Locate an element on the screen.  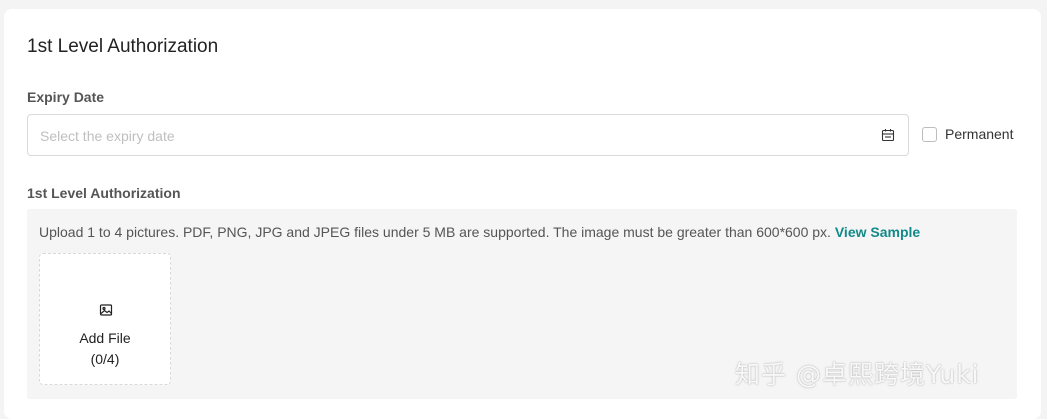
authorization-label: 1st Level Authorization is located at coordinates (104, 193).